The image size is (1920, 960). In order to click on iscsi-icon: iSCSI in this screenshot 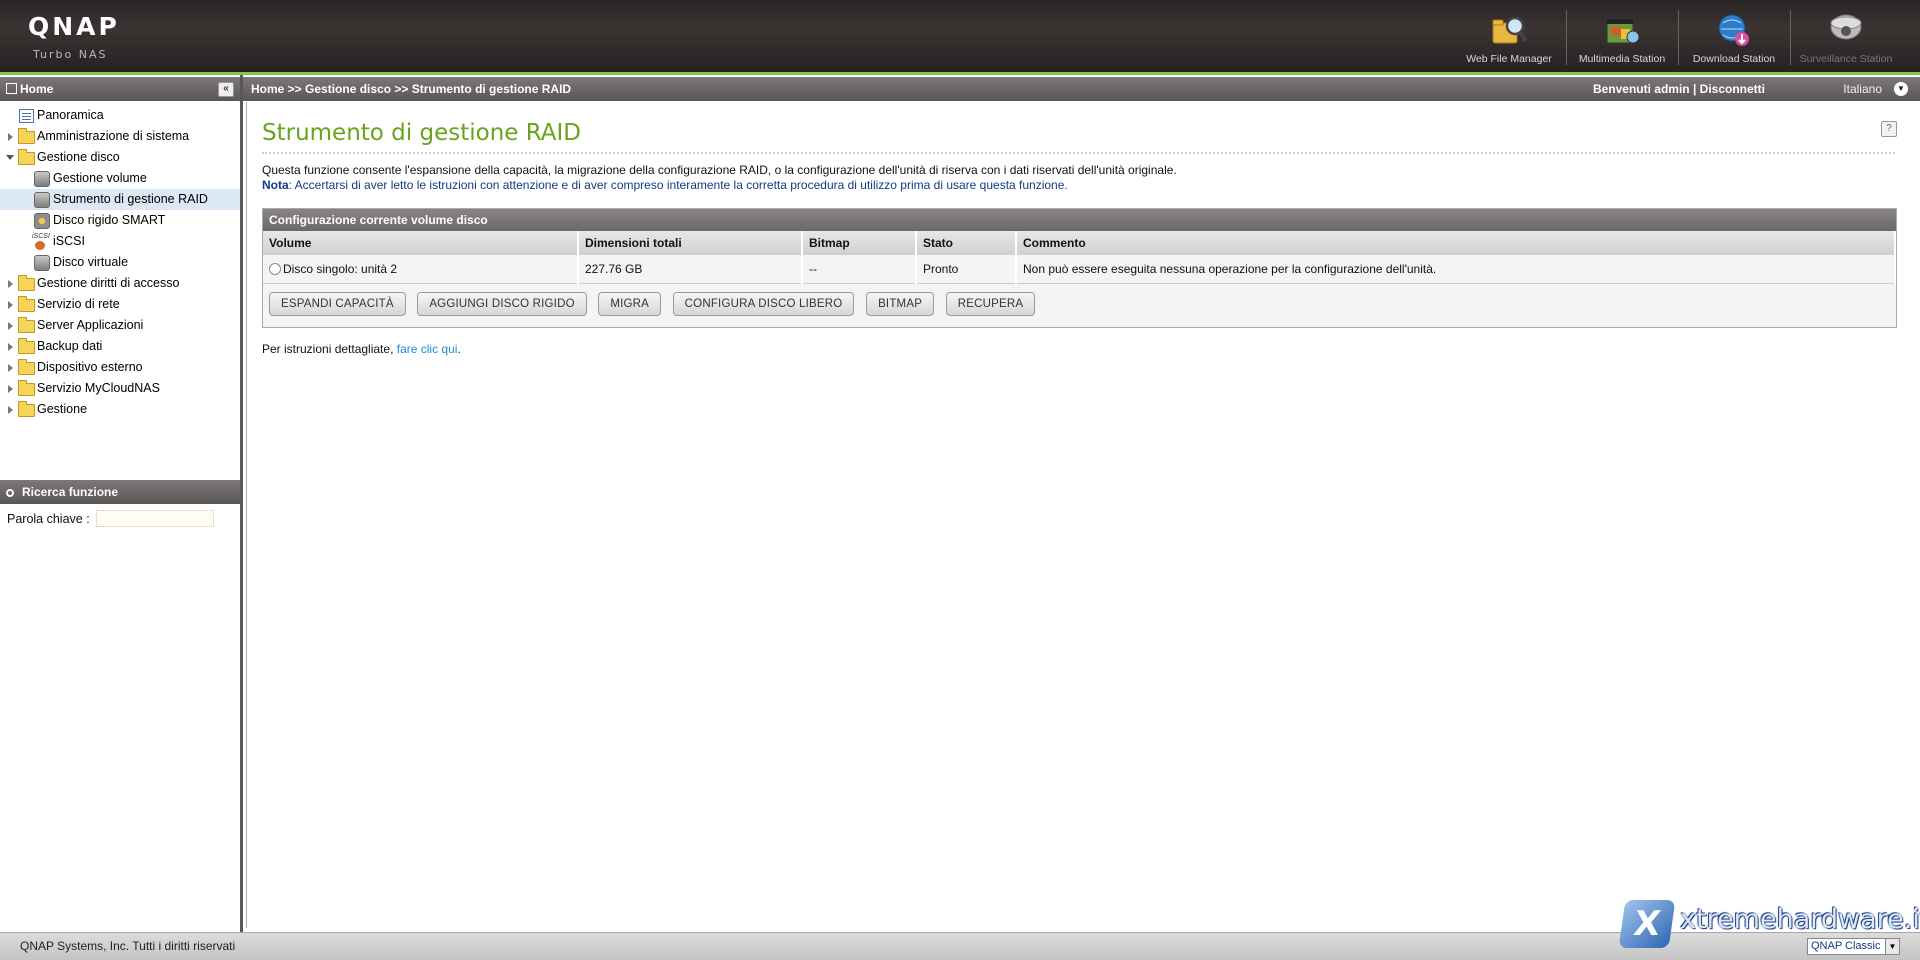, I will do `click(41, 241)`.